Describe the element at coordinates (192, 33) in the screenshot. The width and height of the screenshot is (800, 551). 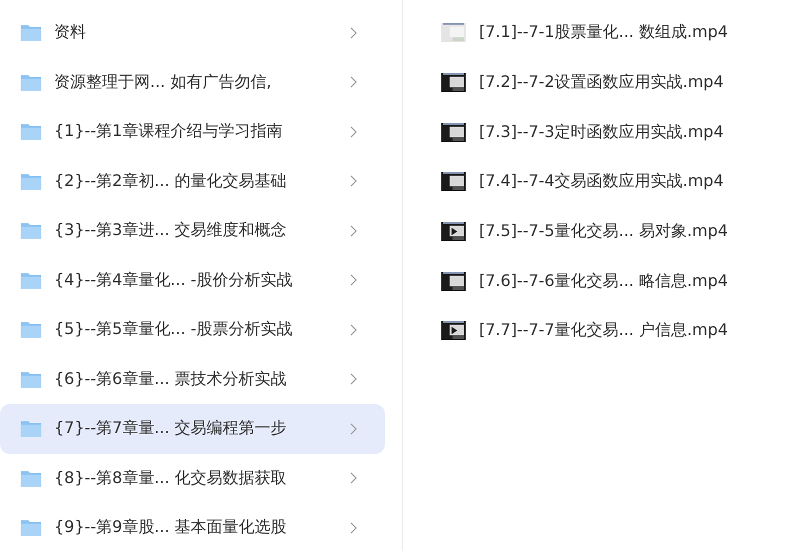
I see `folder-item: 资料` at that location.